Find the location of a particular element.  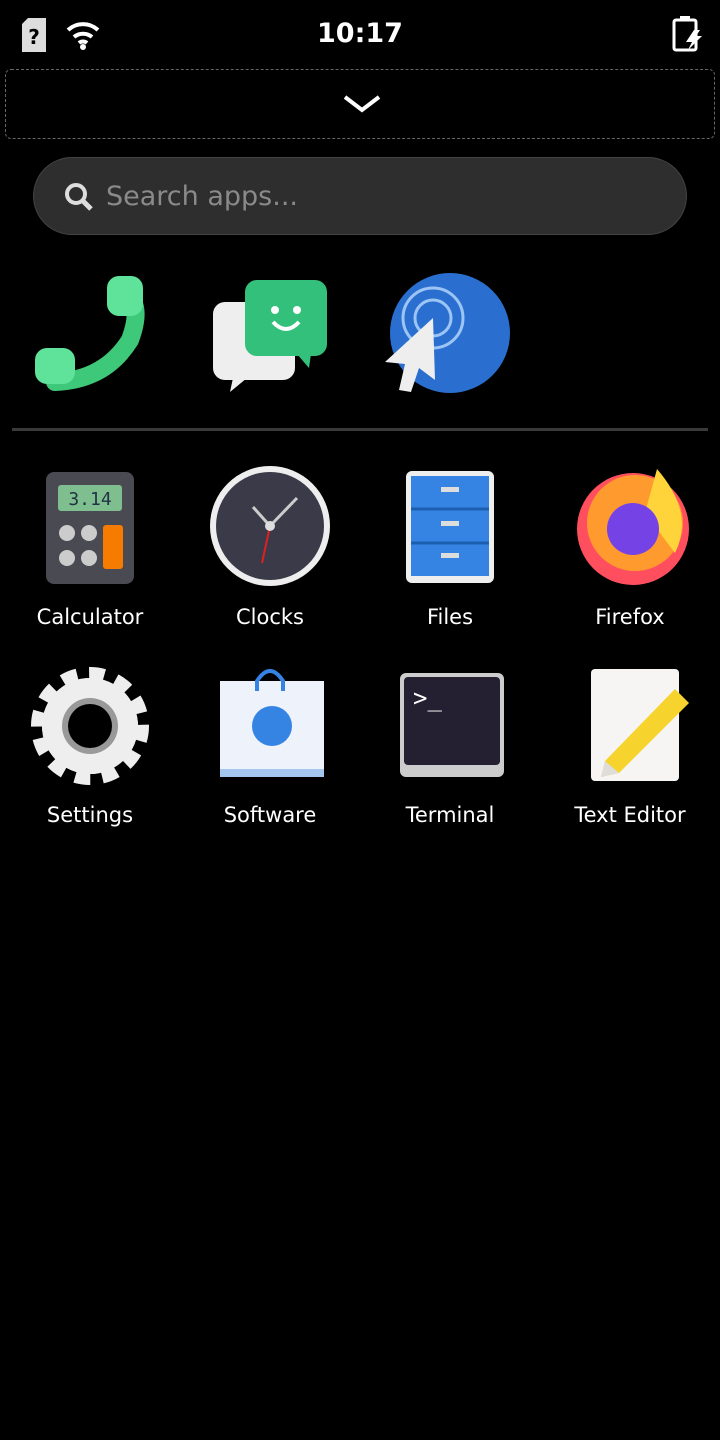

clock-time: 10:17 is located at coordinates (360, 33).